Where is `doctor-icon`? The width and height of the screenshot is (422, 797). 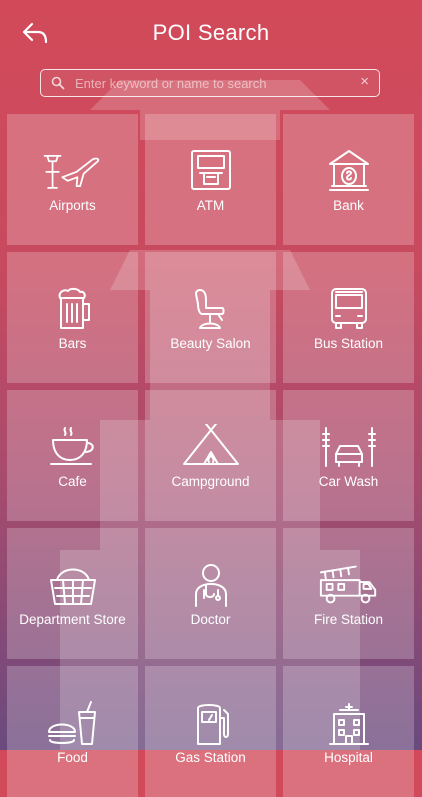 doctor-icon is located at coordinates (210, 585).